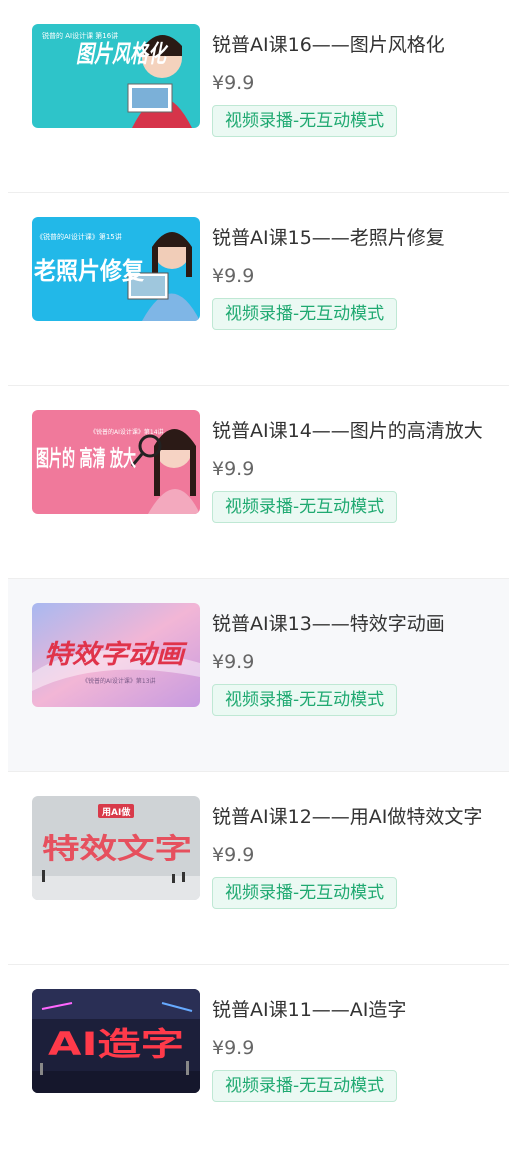 This screenshot has height=1158, width=509. I want to click on thumb-small-text: 《锐普的AI设计课》第14讲, so click(127, 432).